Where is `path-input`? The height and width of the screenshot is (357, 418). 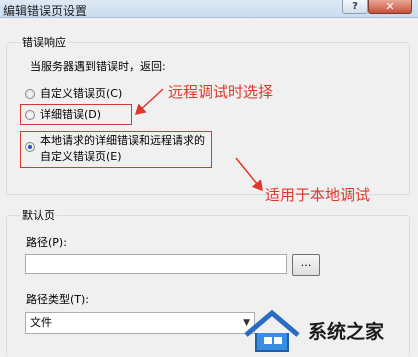 path-input is located at coordinates (156, 264).